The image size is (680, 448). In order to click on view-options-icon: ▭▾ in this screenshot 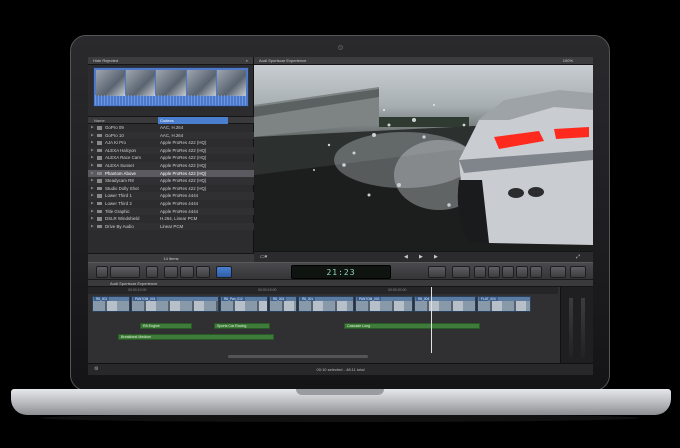, I will do `click(263, 257)`.